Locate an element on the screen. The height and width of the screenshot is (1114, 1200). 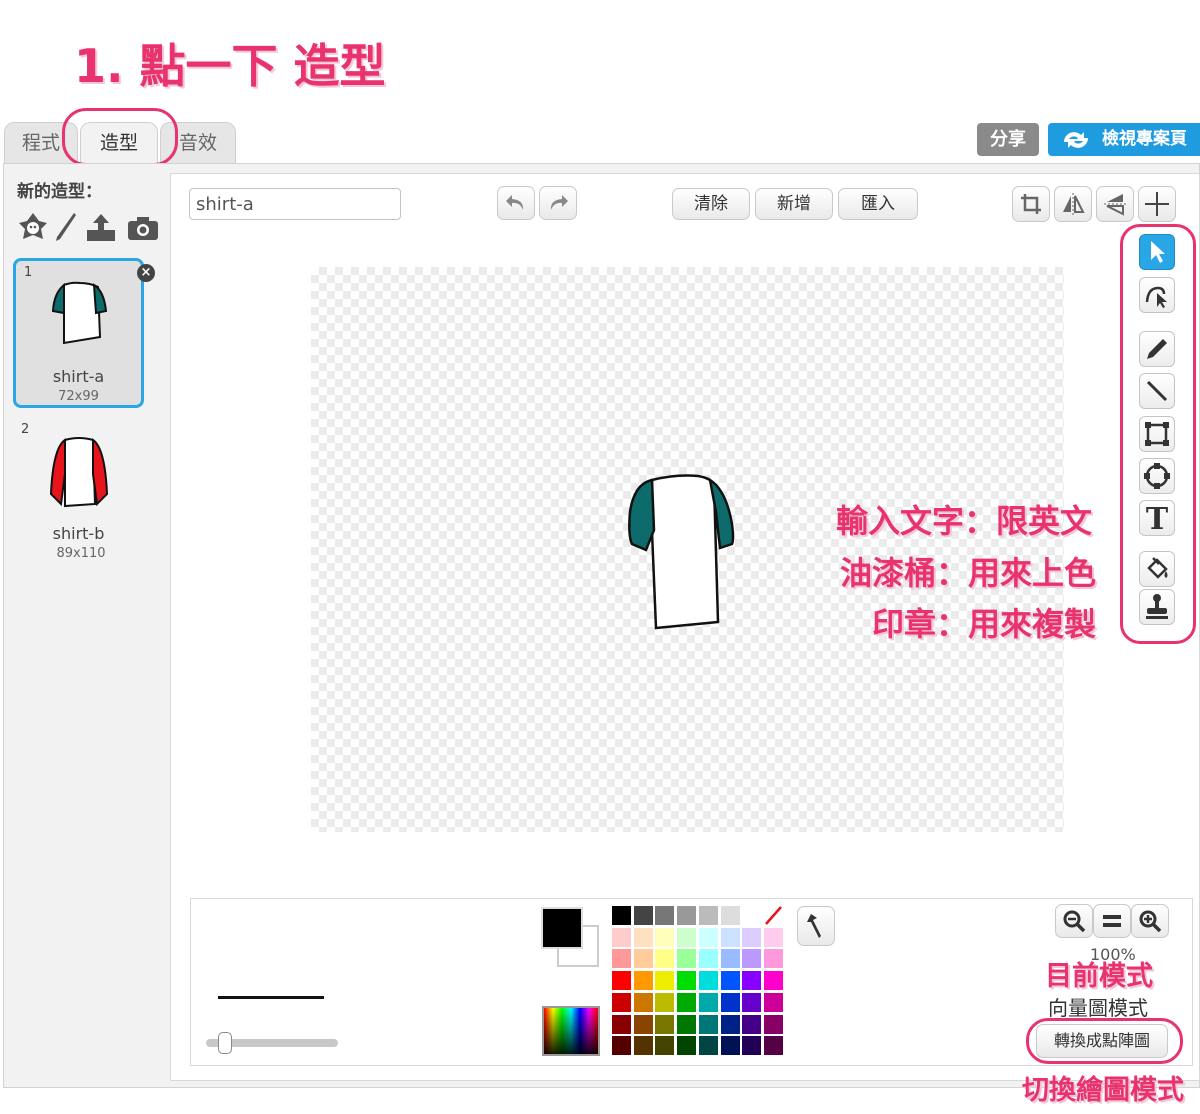
delete-costume-icon: × is located at coordinates (146, 273).